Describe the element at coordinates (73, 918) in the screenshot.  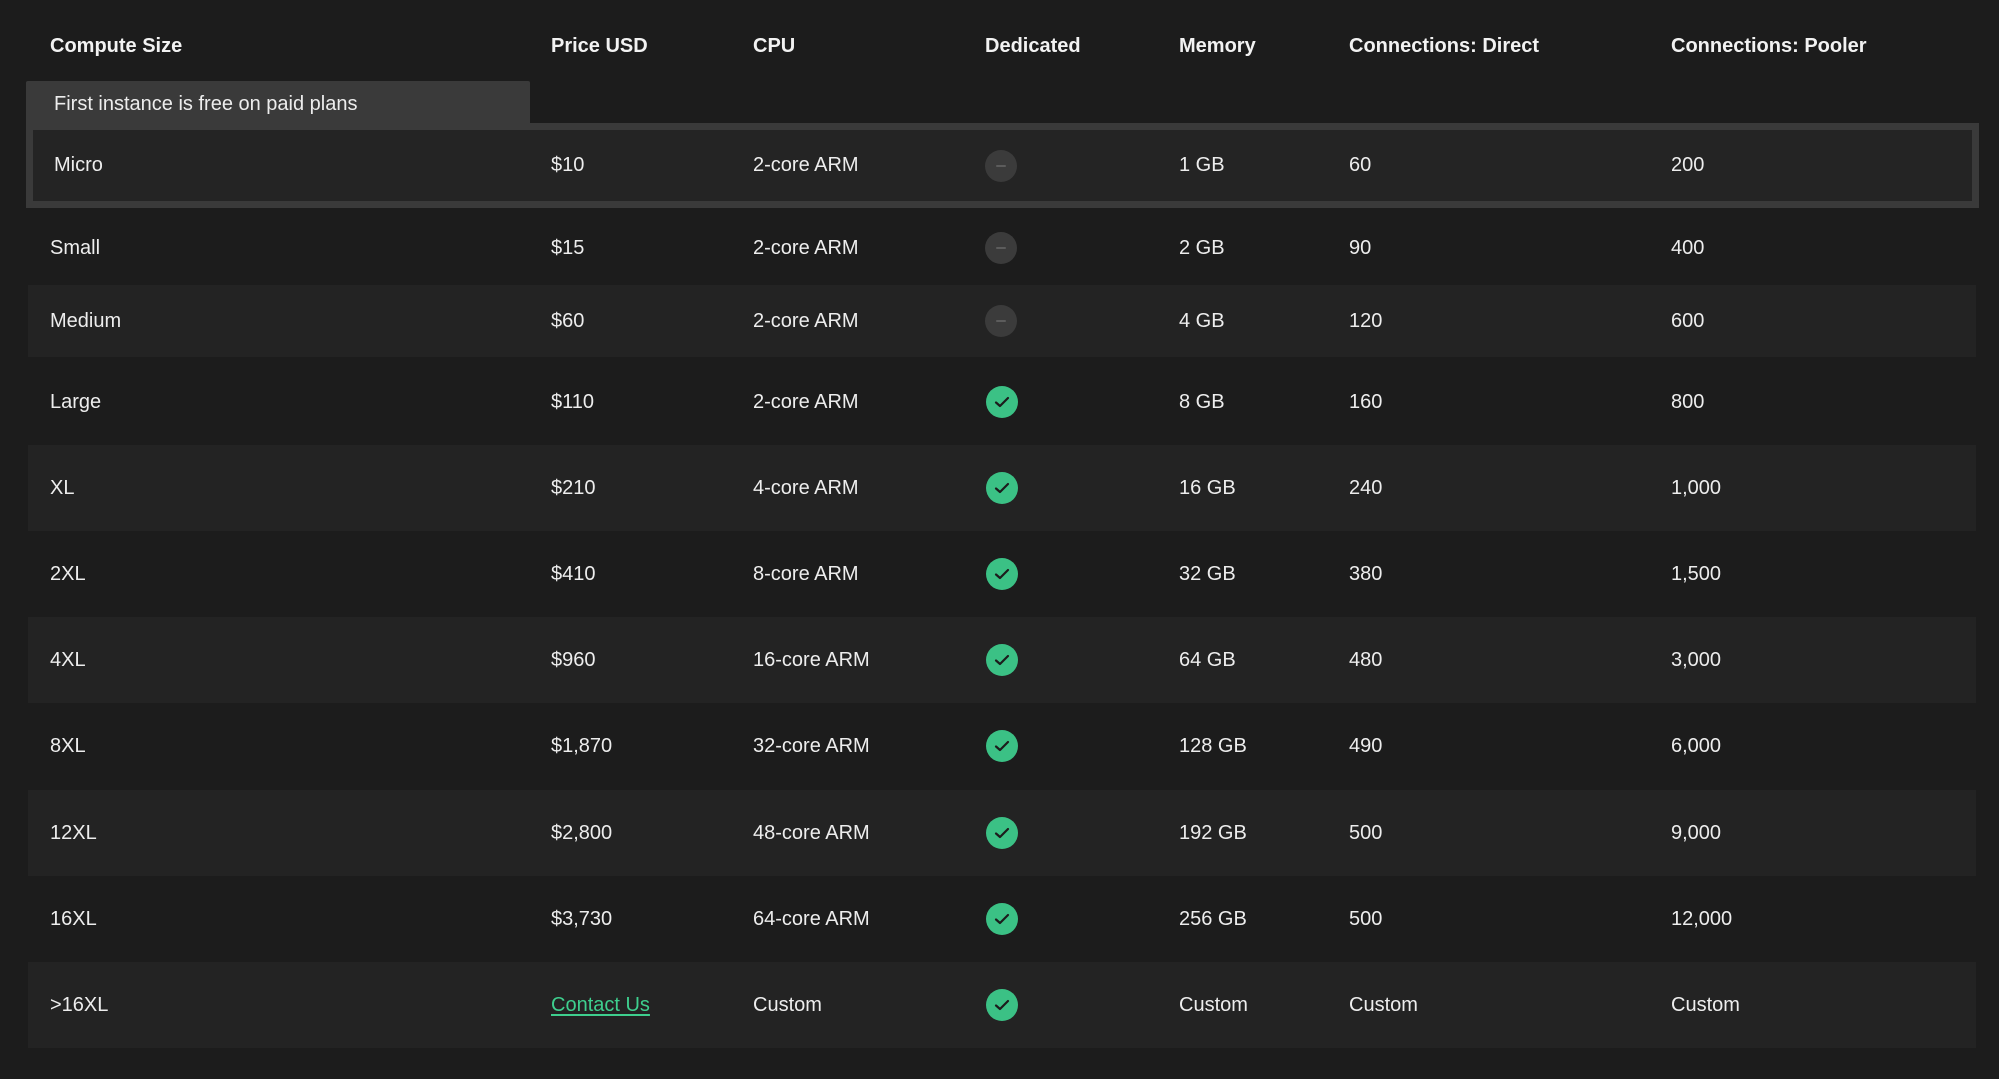
I see `cell-compute-size: 16XL` at that location.